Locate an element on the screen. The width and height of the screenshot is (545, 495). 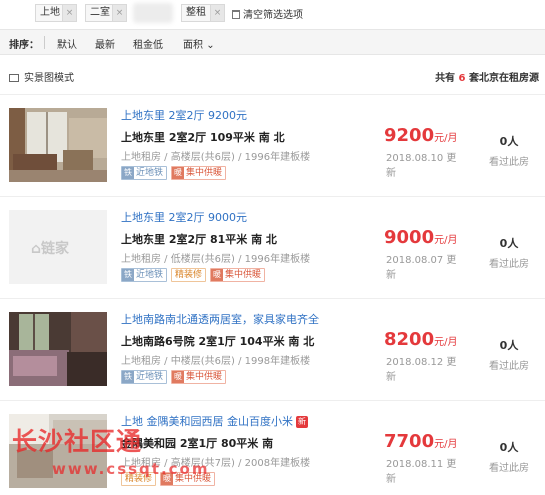
clear-filters-label: 清空筛选选项 is located at coordinates (273, 15).